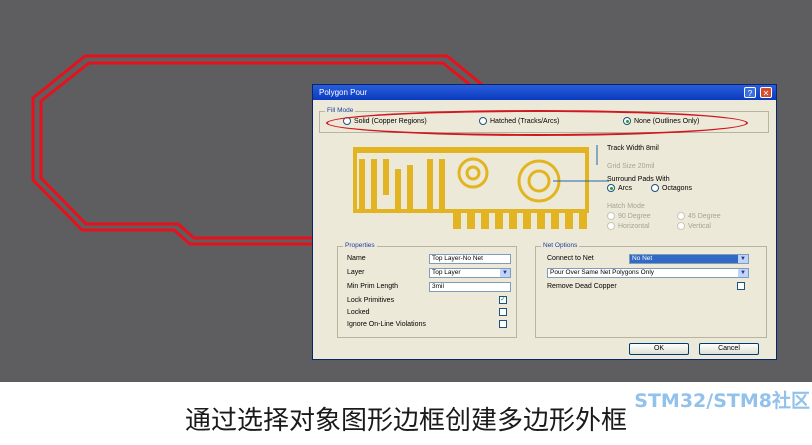 The image size is (812, 445). I want to click on radio-vertical-dot, so click(681, 226).